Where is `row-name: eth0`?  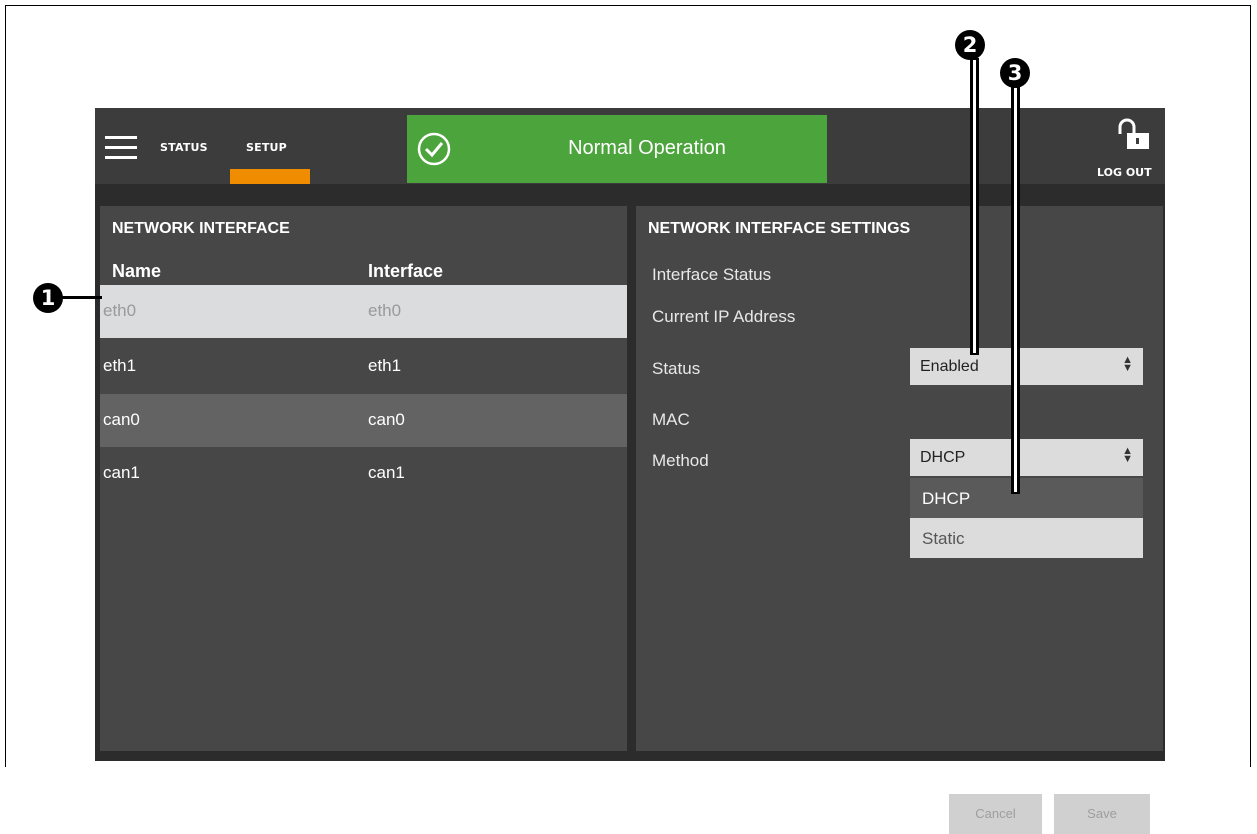 row-name: eth0 is located at coordinates (120, 310).